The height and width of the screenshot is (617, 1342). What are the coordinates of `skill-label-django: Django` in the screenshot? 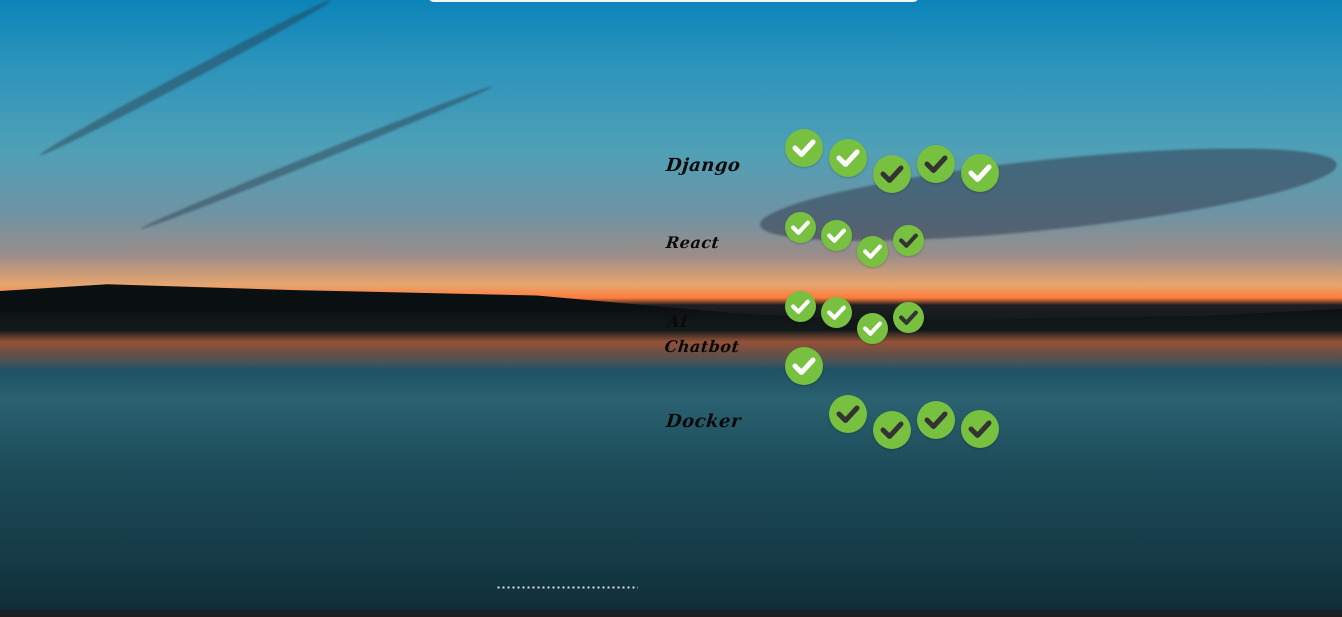 It's located at (703, 165).